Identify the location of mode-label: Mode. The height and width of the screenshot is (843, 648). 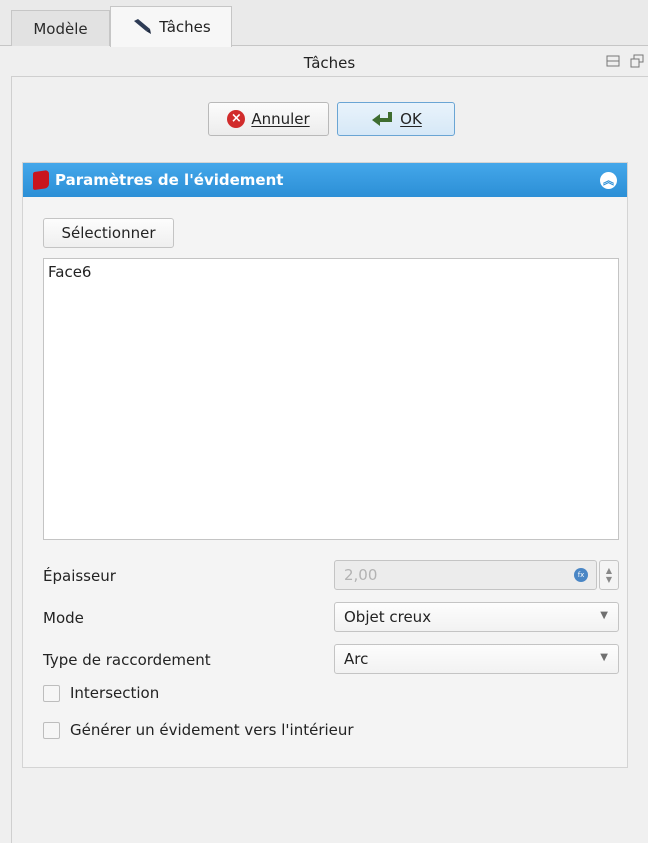
(63, 618).